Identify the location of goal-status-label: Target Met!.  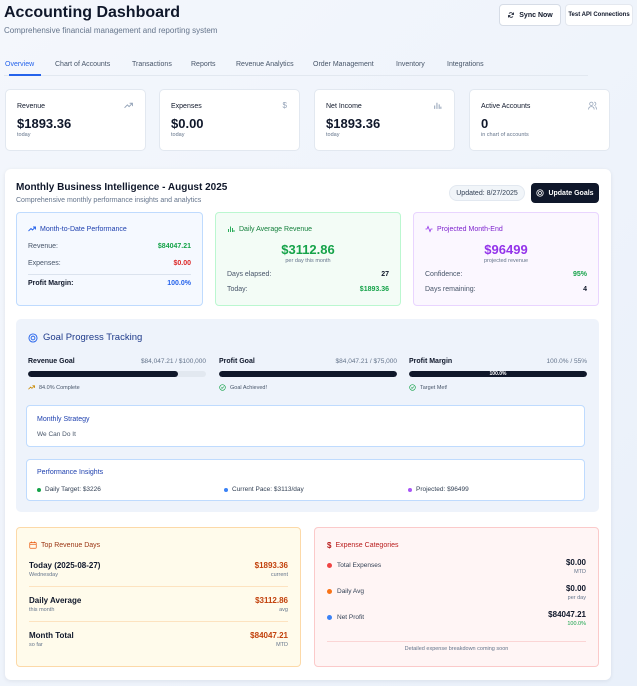
(434, 387).